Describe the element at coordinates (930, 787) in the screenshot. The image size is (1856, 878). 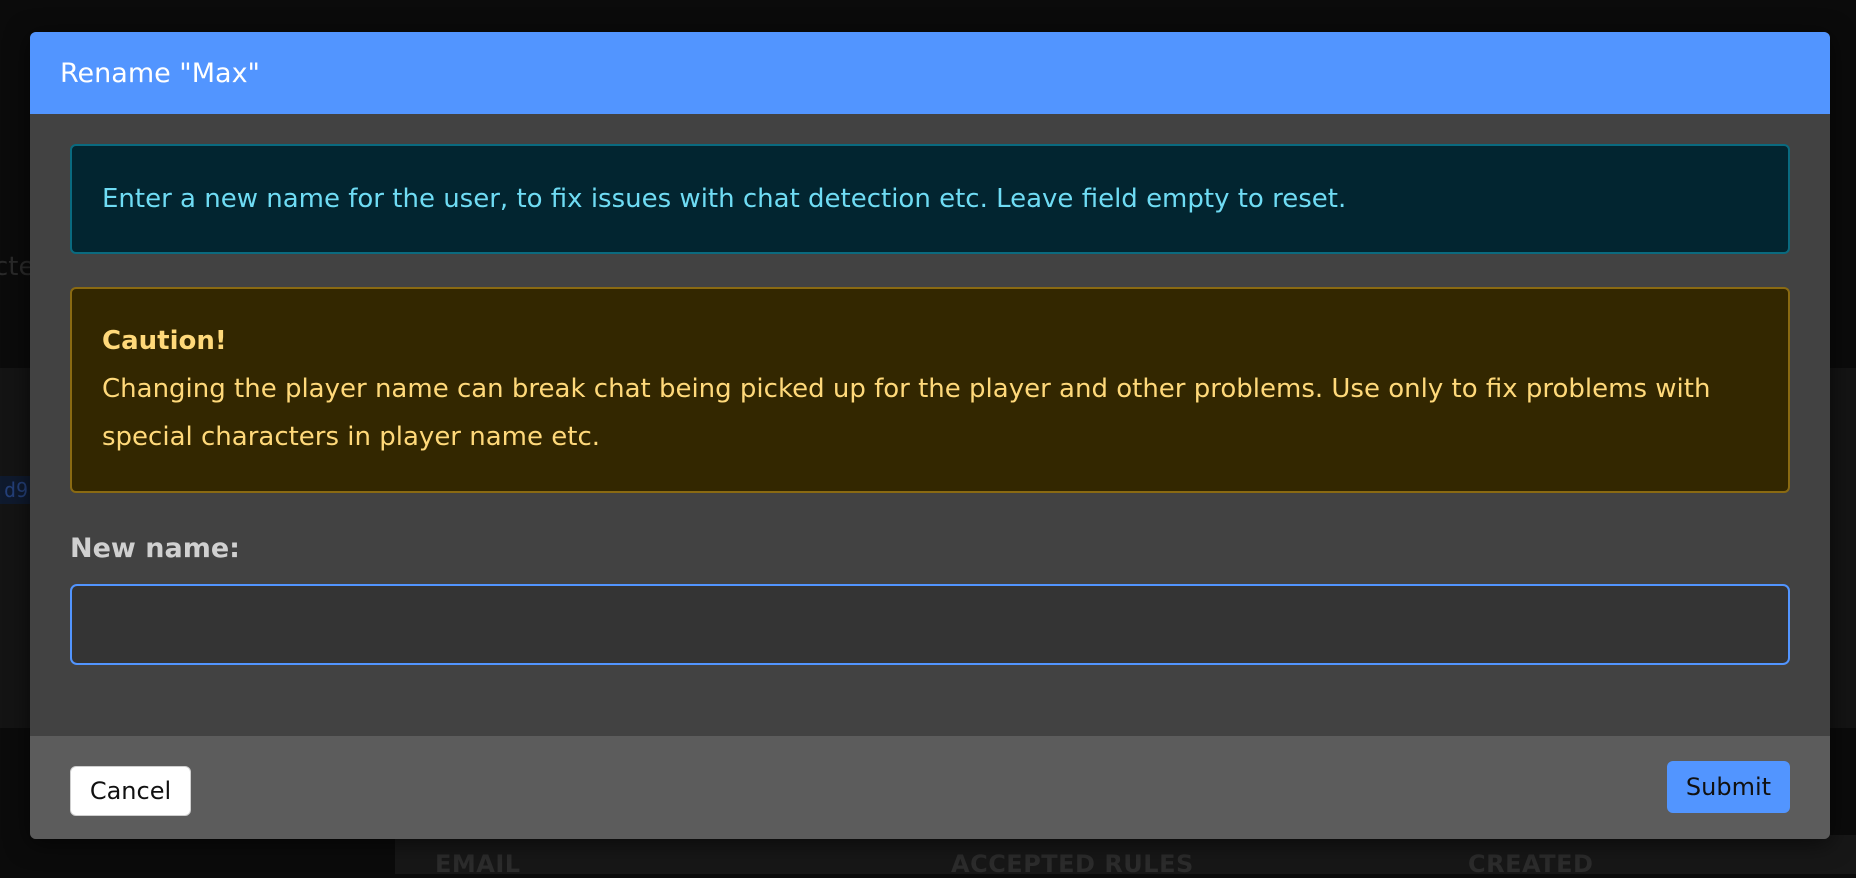
I see `modal-footer: Cancel Submit` at that location.